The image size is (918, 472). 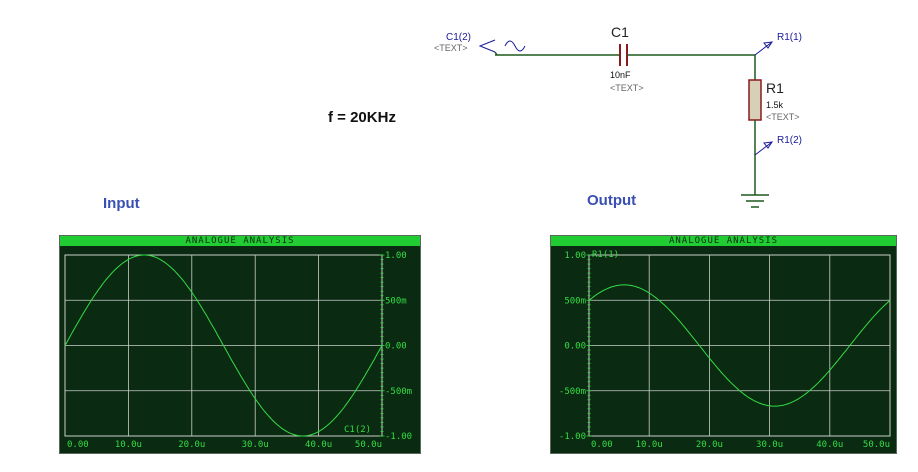 What do you see at coordinates (775, 88) in the screenshot?
I see `res-ref-label: R1` at bounding box center [775, 88].